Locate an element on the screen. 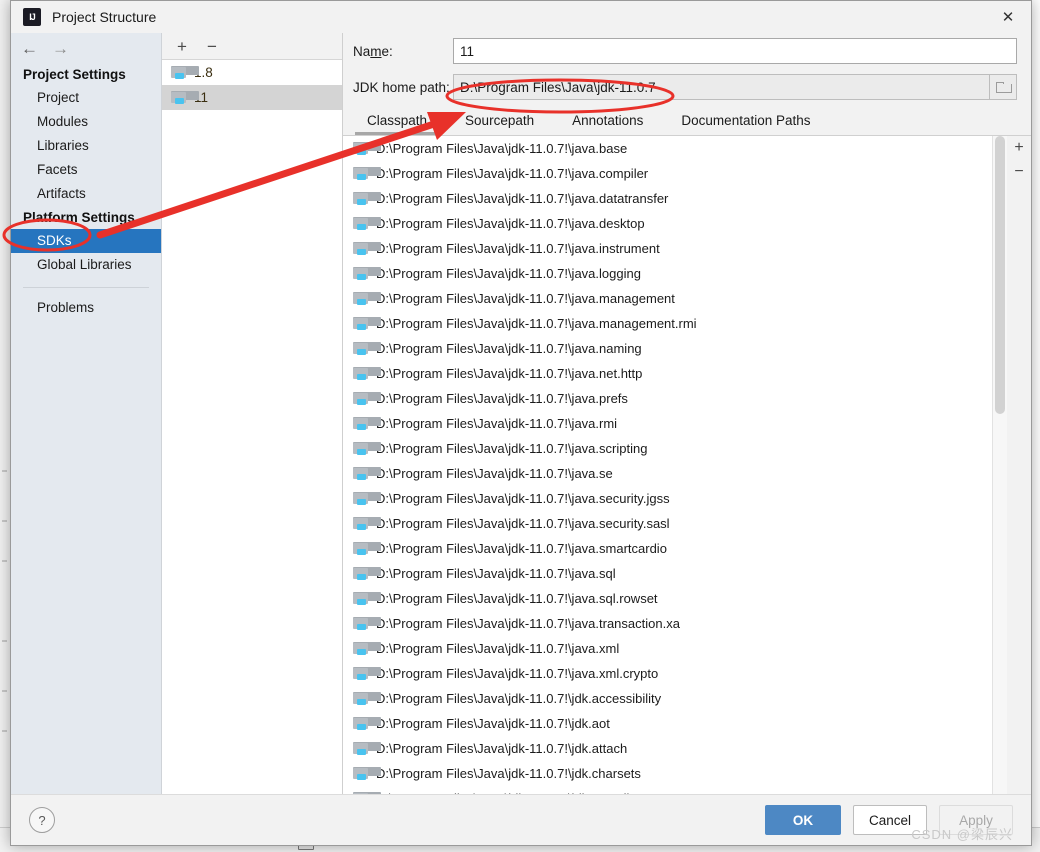 Image resolution: width=1040 pixels, height=852 pixels. name-field-row: Name: 11 is located at coordinates (687, 51).